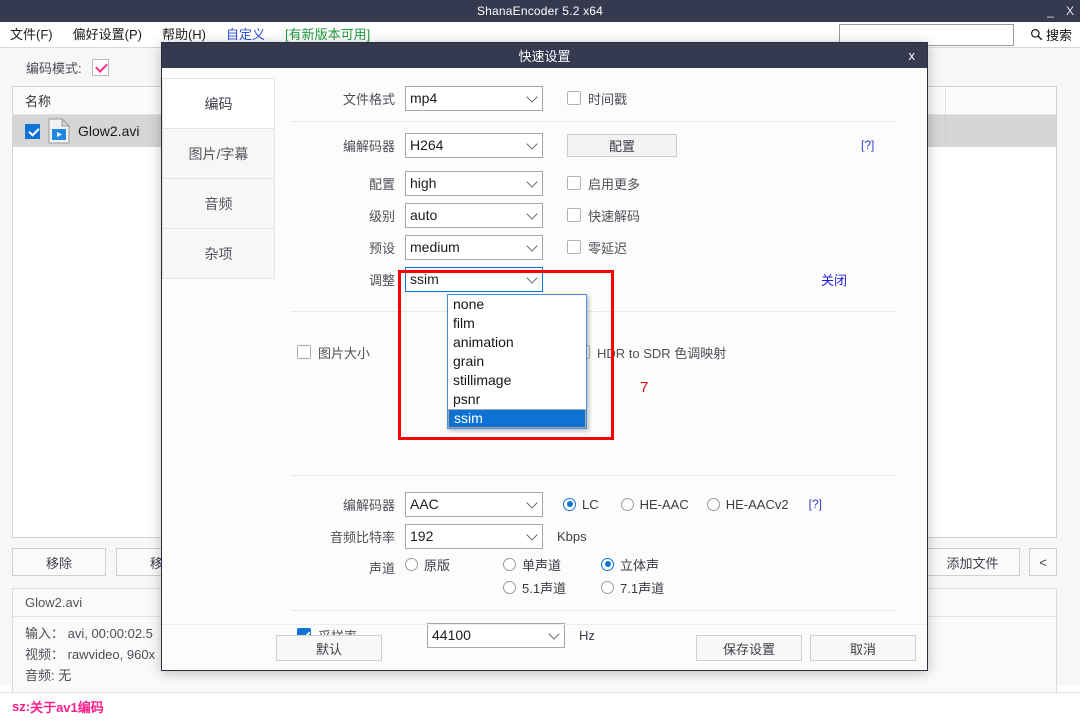 Image resolution: width=1080 pixels, height=720 pixels. I want to click on enable-more-checkbox-group: 启用更多, so click(603, 183).